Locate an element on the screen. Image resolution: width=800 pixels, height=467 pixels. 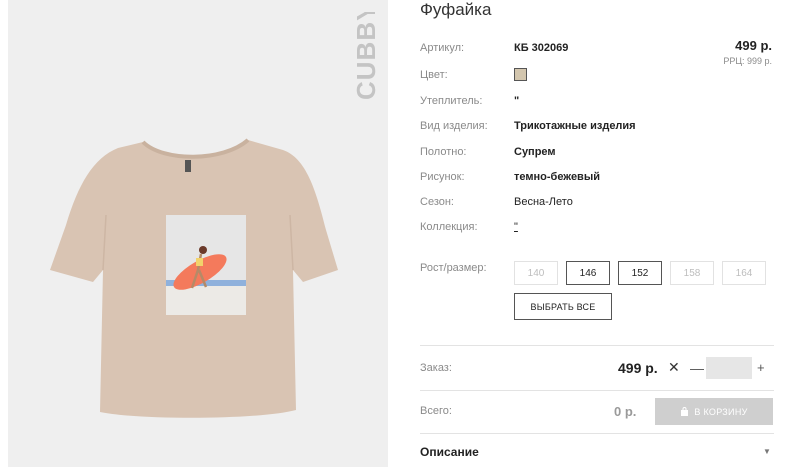
quantity-decrease-button: — is located at coordinates (697, 368).